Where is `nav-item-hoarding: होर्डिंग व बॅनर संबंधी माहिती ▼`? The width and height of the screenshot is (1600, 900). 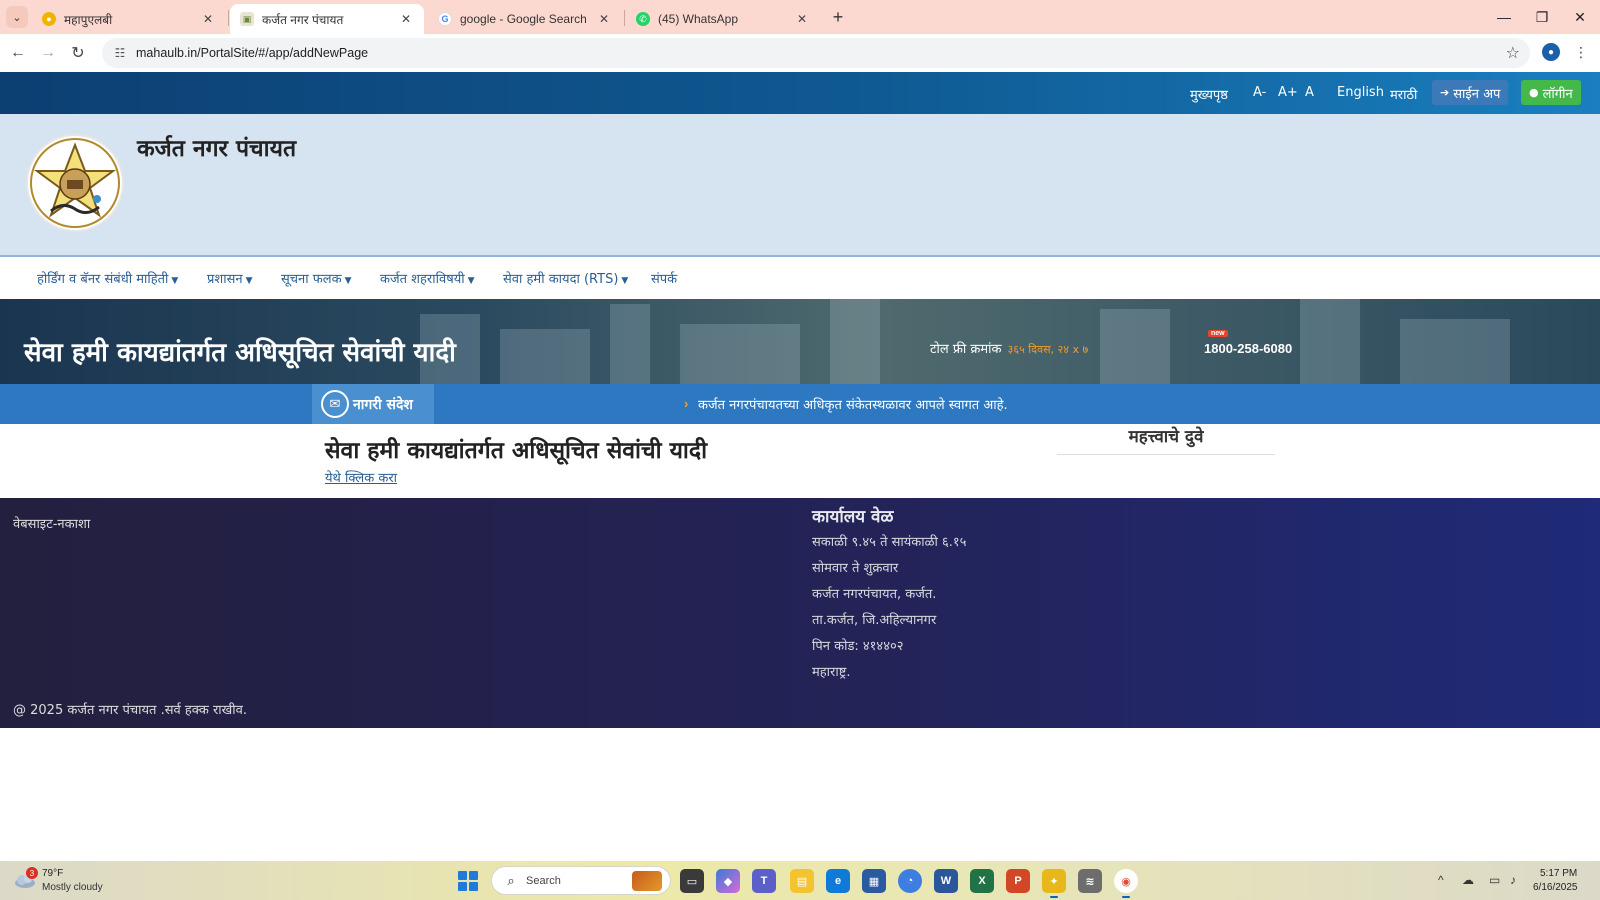 nav-item-hoarding: होर्डिंग व बॅनर संबंधी माहिती ▼ is located at coordinates (107, 278).